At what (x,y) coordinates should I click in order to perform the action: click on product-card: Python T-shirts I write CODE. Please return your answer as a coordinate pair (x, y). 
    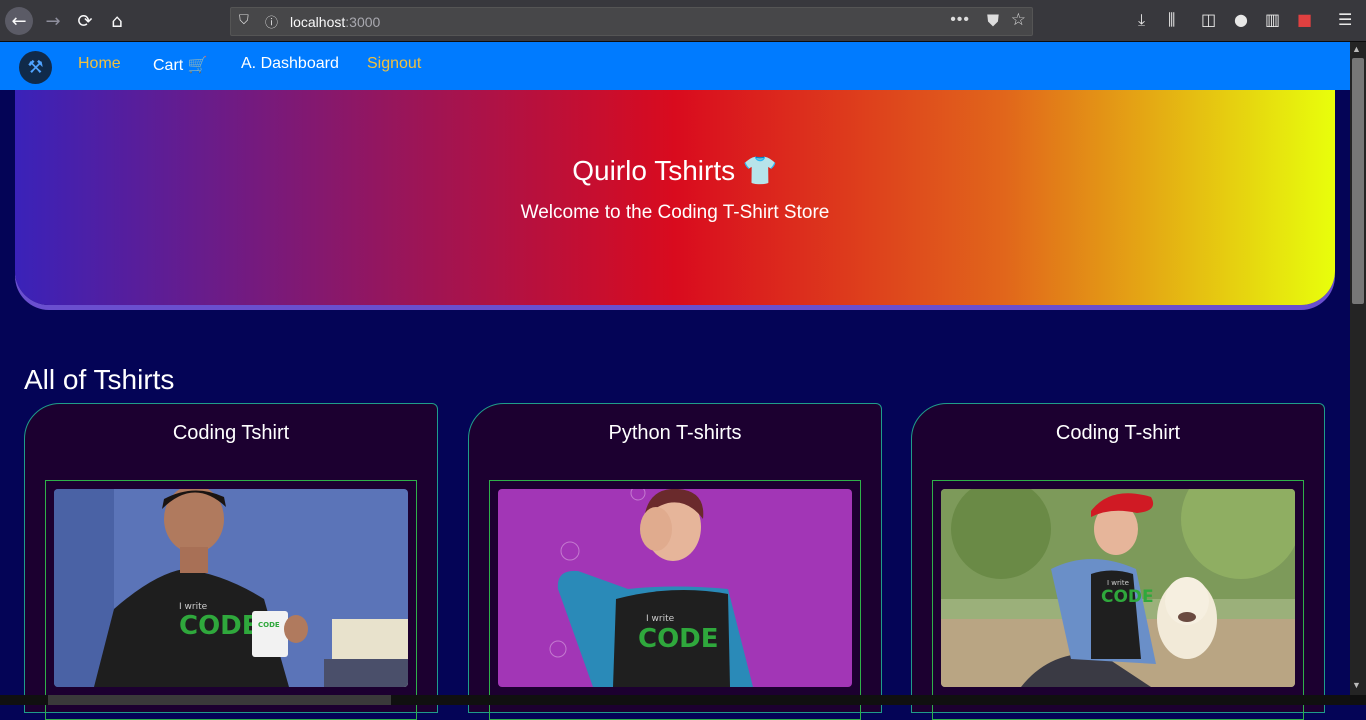
    Looking at the image, I should click on (675, 561).